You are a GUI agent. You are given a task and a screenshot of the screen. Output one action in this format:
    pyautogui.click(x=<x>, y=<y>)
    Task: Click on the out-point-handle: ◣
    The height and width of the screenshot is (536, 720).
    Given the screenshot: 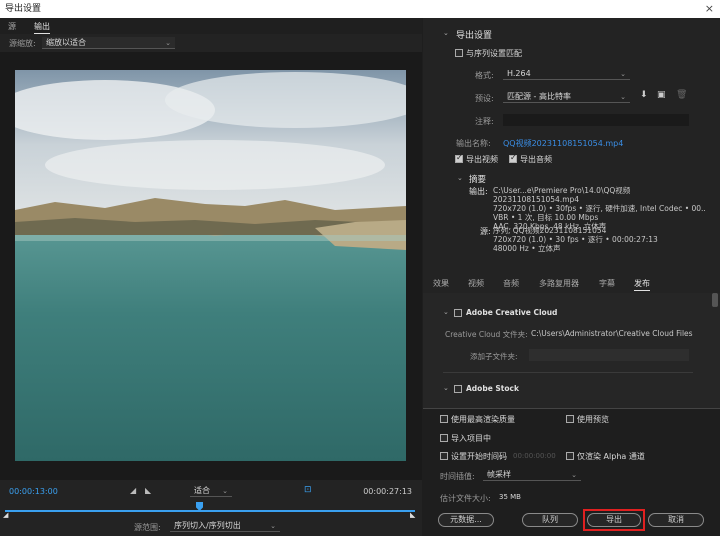 What is the action you would take?
    pyautogui.click(x=412, y=515)
    